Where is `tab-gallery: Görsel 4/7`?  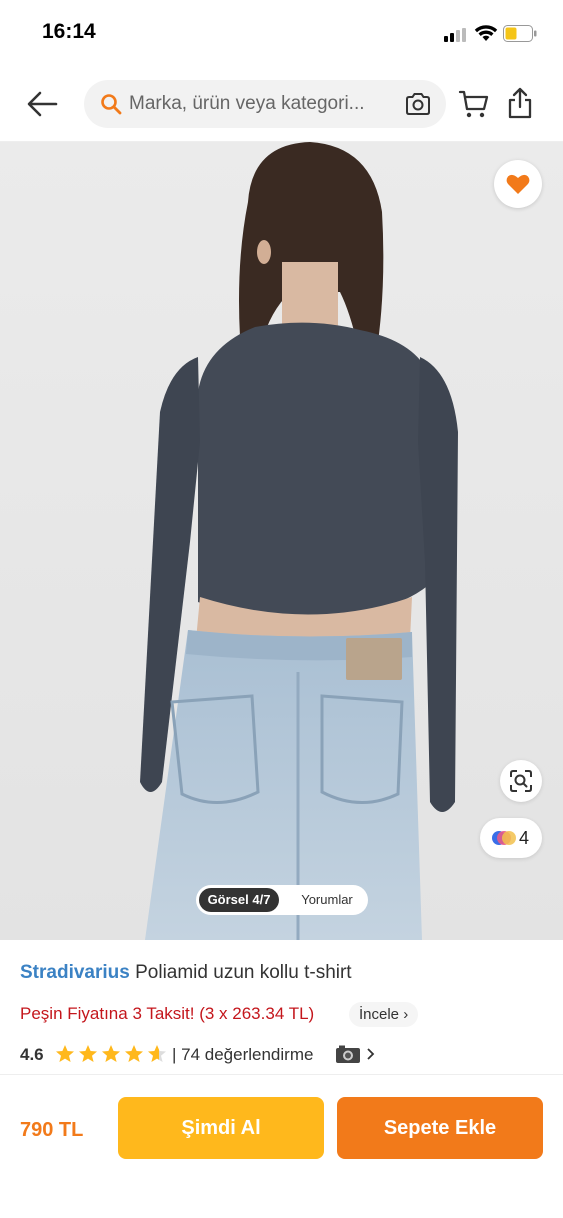 tab-gallery: Görsel 4/7 is located at coordinates (239, 900).